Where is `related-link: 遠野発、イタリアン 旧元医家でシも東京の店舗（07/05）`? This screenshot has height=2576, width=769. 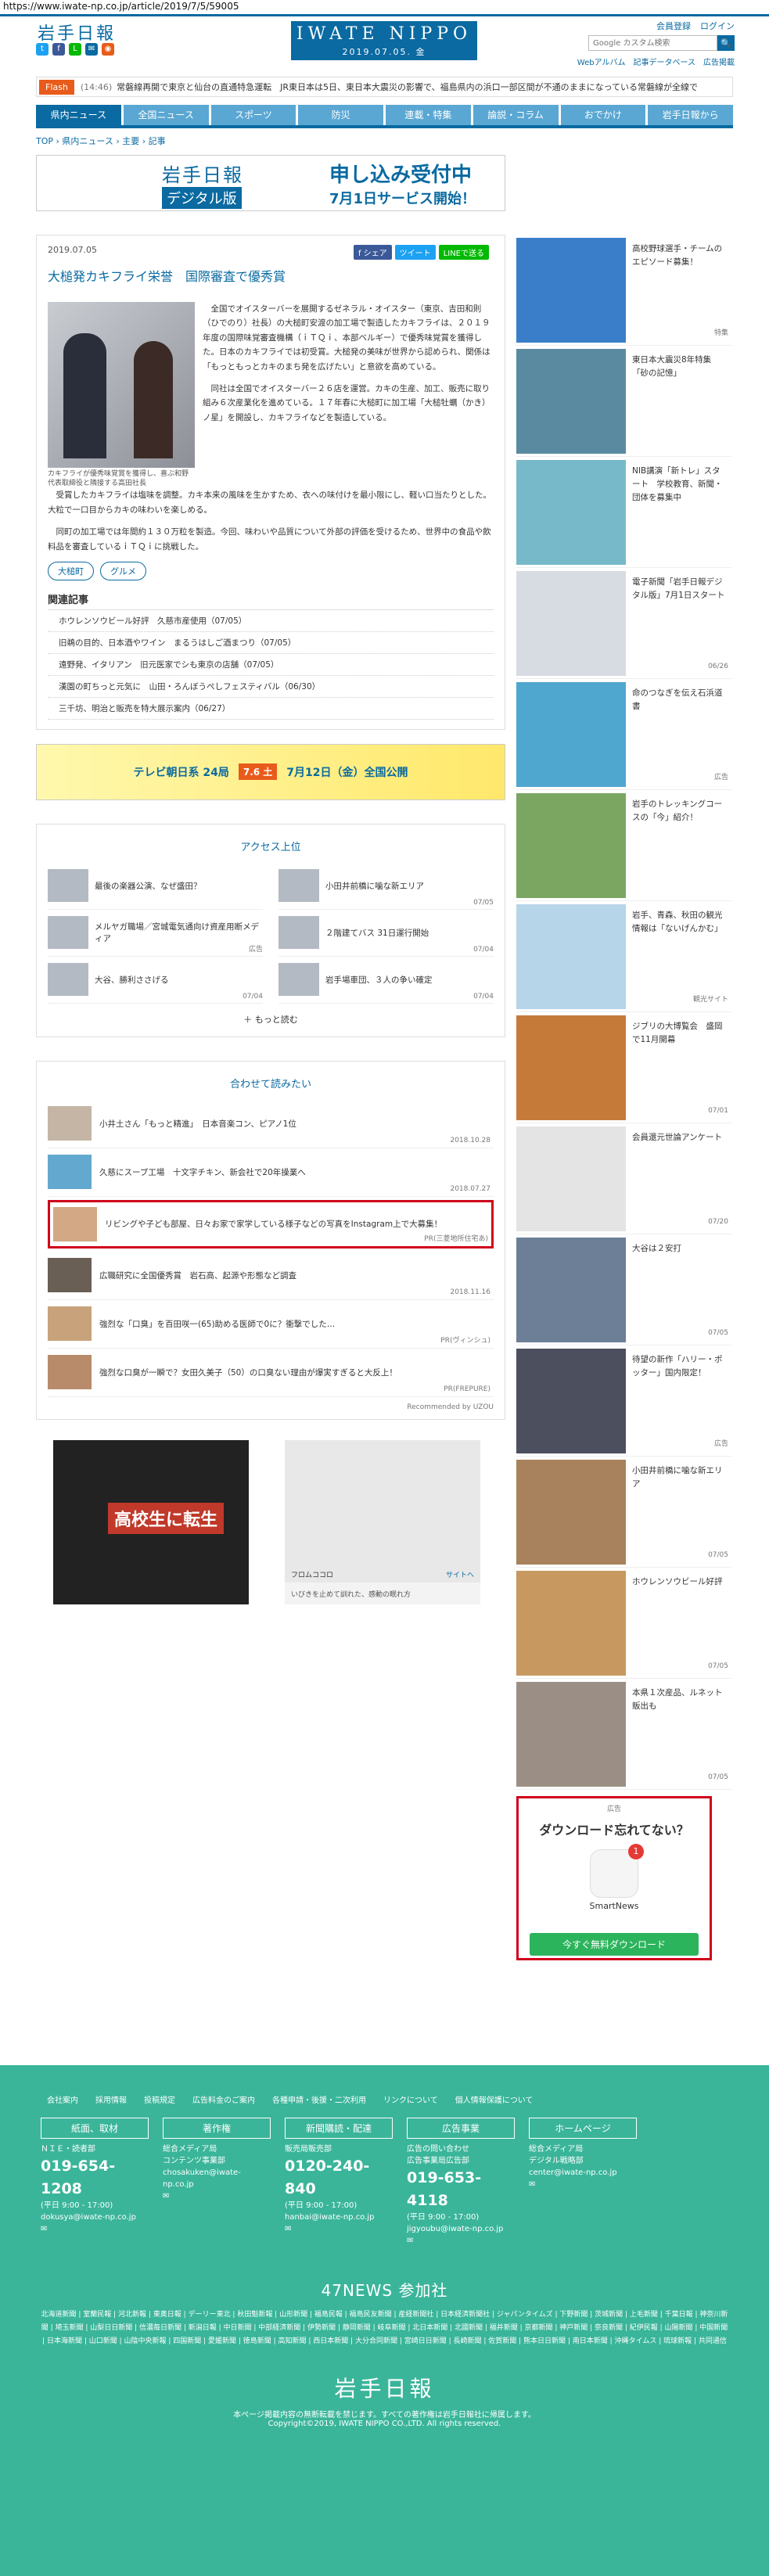 related-link: 遠野発、イタリアン 旧元医家でシも東京の店舗（07/05） is located at coordinates (271, 665).